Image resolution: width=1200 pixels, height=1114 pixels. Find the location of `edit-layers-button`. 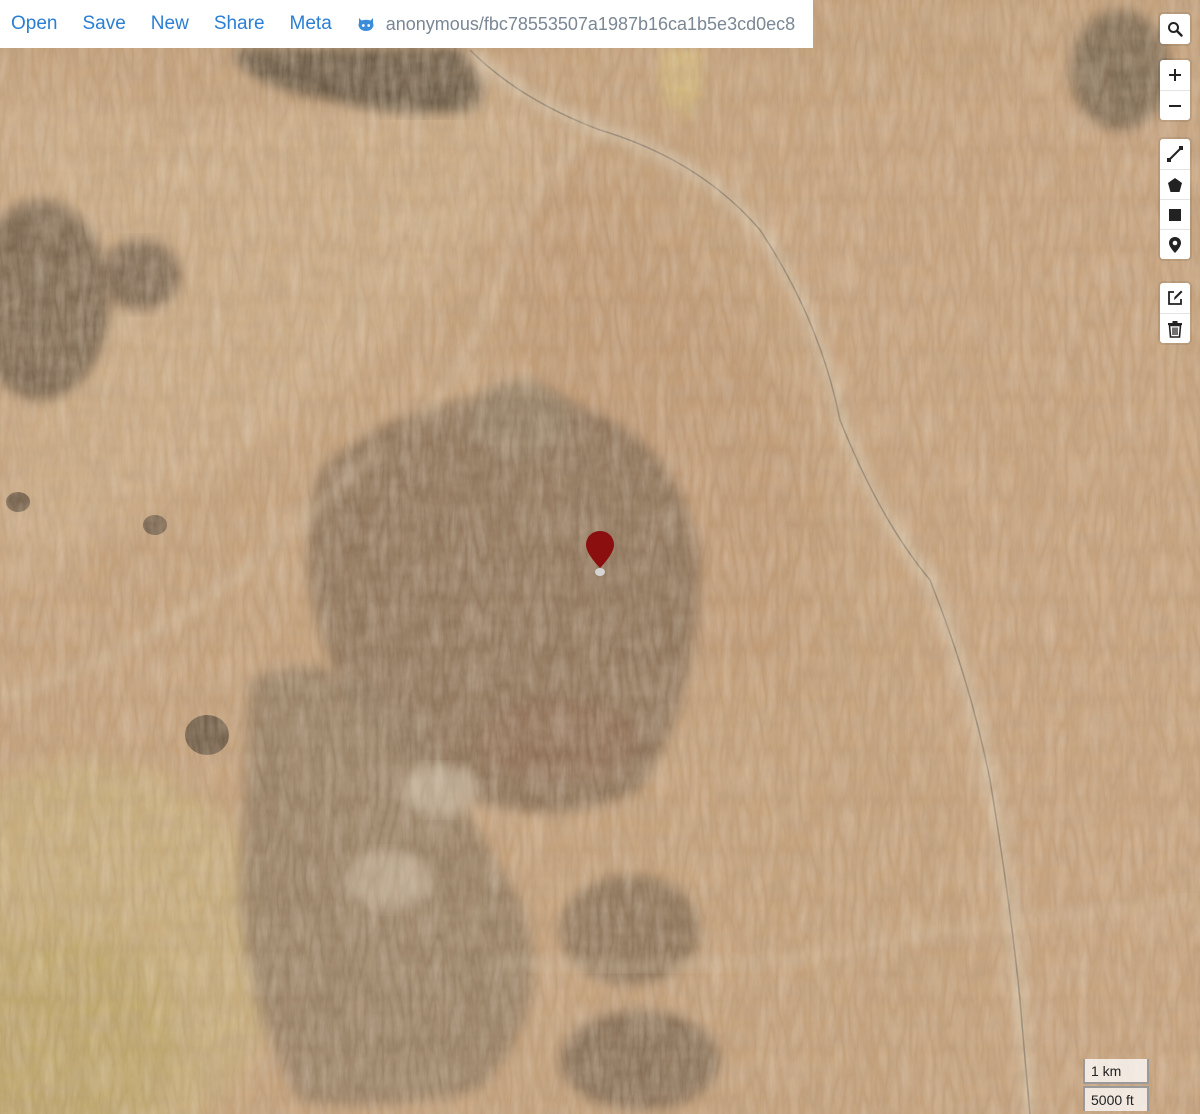

edit-layers-button is located at coordinates (1175, 298).